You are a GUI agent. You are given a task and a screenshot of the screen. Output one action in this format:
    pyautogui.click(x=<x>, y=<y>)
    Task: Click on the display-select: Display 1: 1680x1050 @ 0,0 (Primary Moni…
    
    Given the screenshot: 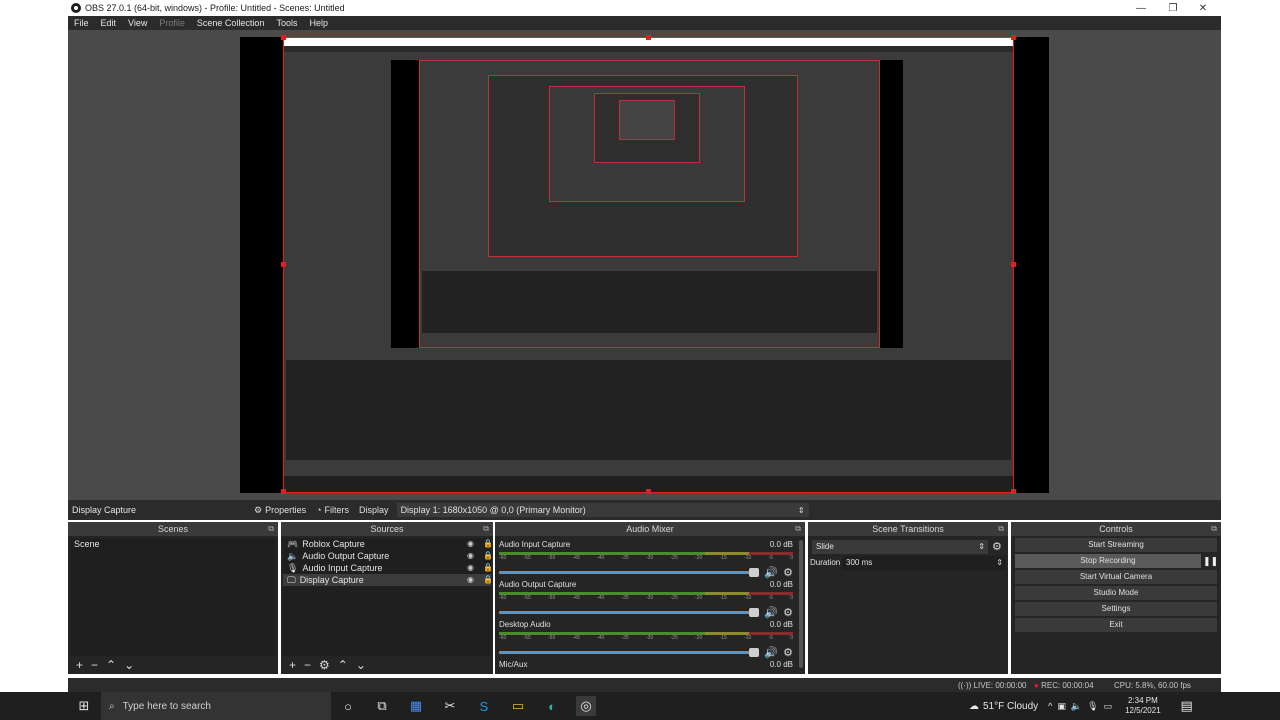 What is the action you would take?
    pyautogui.click(x=602, y=510)
    